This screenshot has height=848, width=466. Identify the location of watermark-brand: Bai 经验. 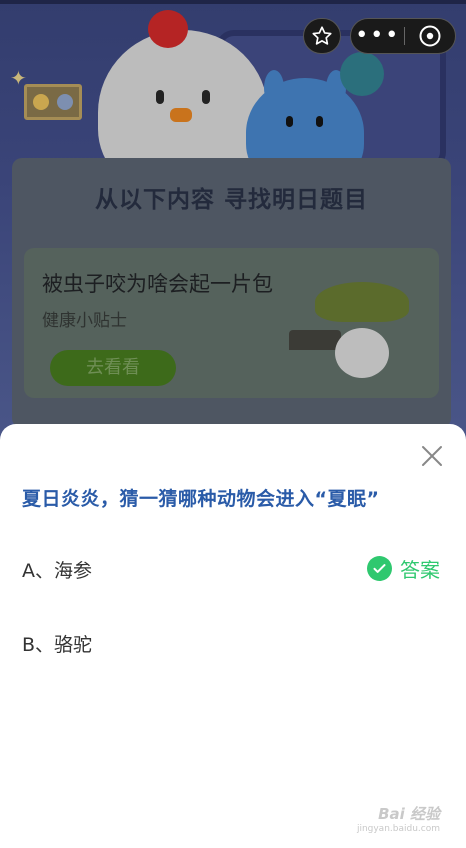
(409, 814).